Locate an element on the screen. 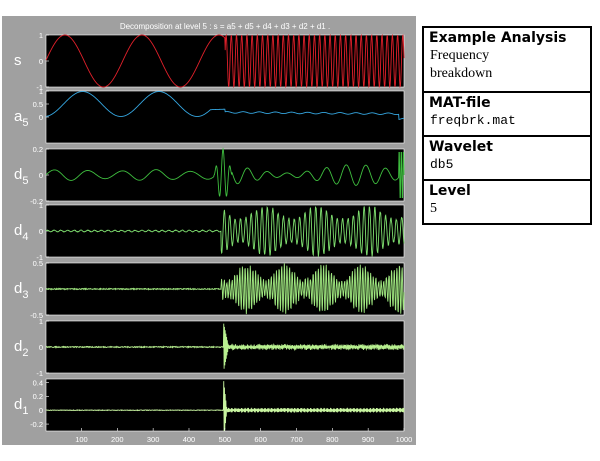  y-tick-label: -0.2 is located at coordinates (36, 424).